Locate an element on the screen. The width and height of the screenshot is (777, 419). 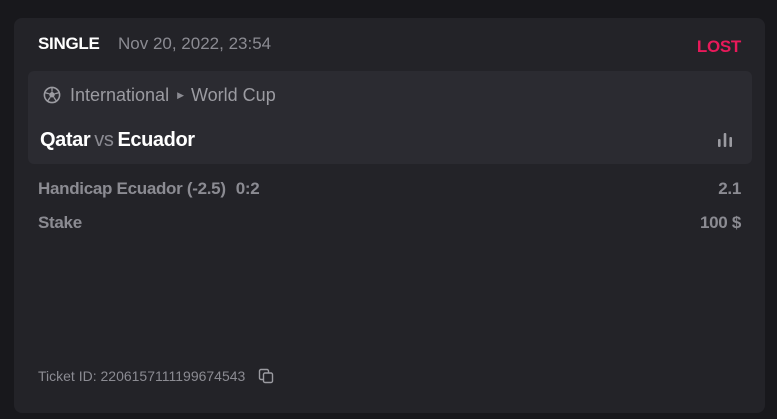
away-team: Ecuador is located at coordinates (156, 140).